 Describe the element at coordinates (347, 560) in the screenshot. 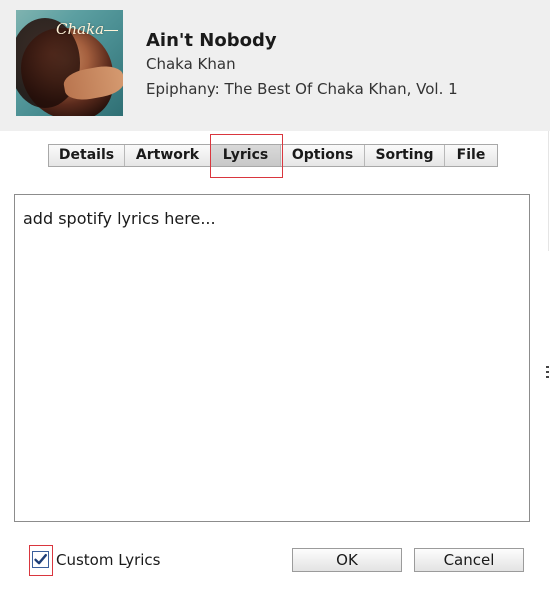

I see `ok-button: OK` at that location.